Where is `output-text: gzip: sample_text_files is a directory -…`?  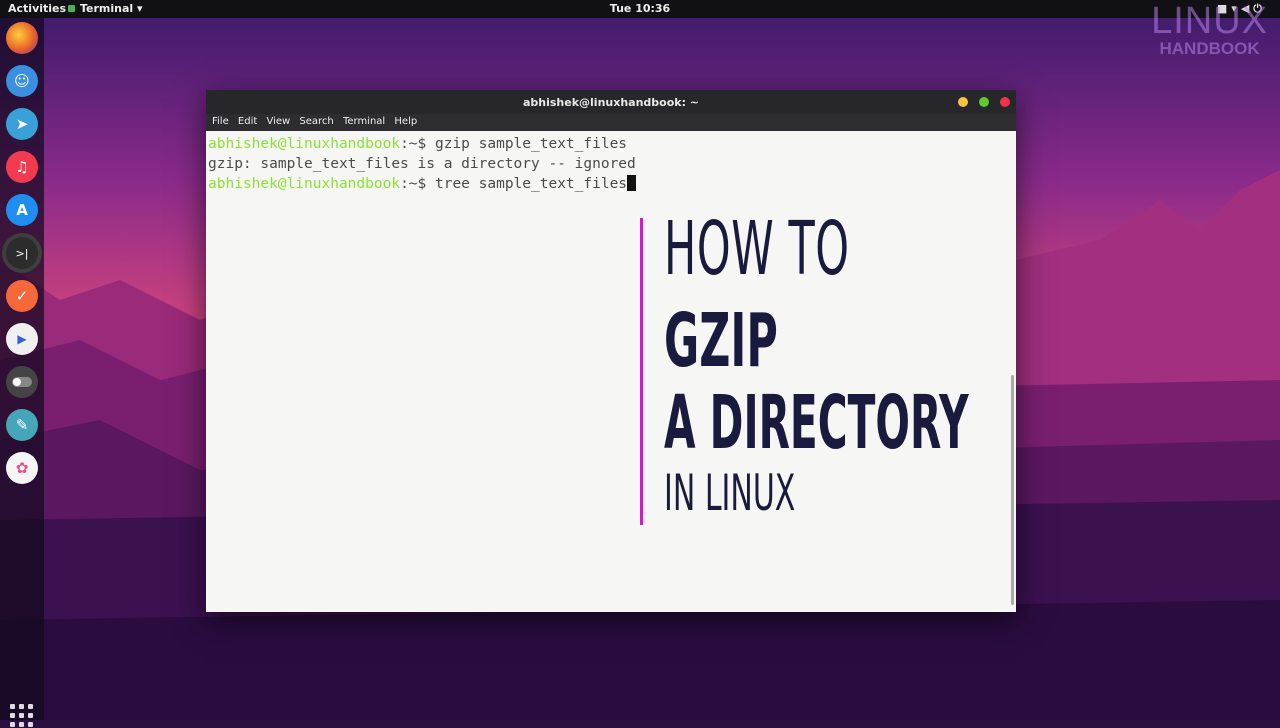
output-text: gzip: sample_text_files is a directory -… is located at coordinates (422, 164).